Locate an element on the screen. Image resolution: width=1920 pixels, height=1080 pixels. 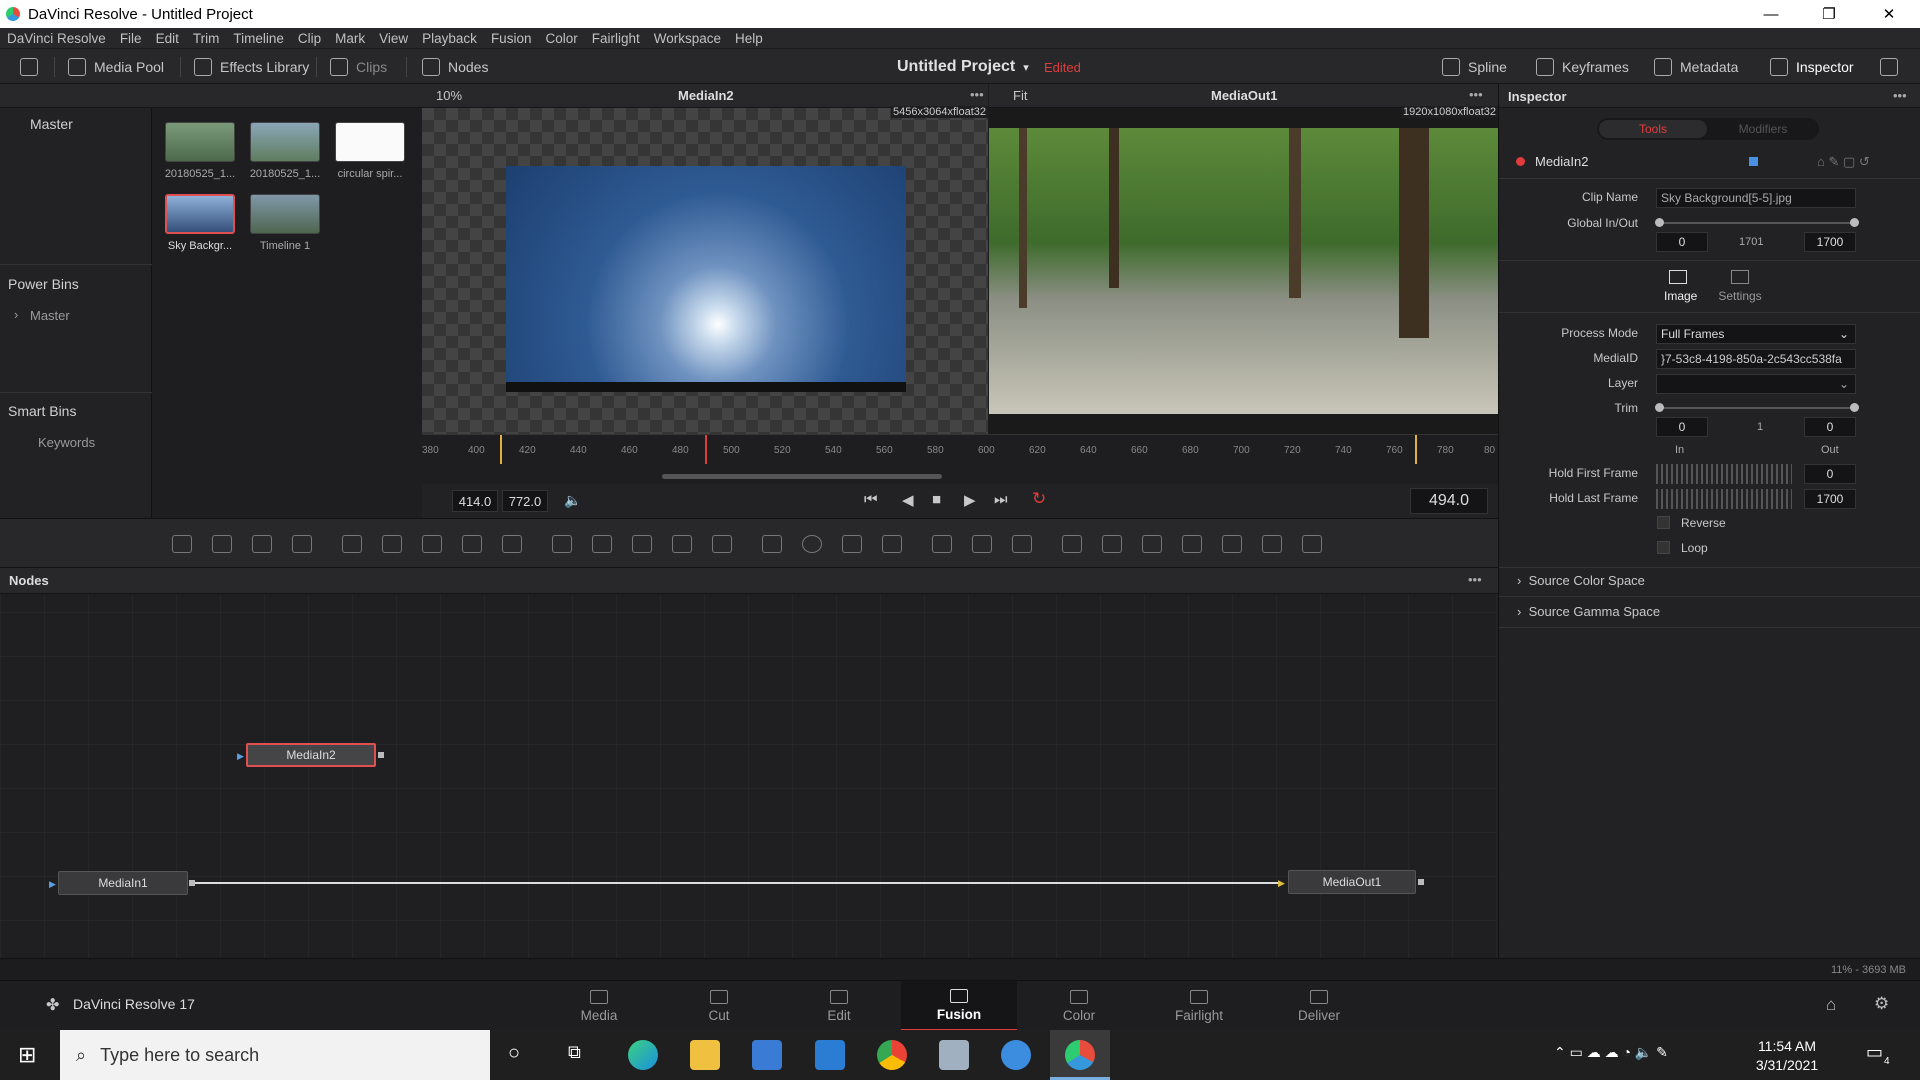
node-mediain1: MediaIn1 is located at coordinates (123, 883).